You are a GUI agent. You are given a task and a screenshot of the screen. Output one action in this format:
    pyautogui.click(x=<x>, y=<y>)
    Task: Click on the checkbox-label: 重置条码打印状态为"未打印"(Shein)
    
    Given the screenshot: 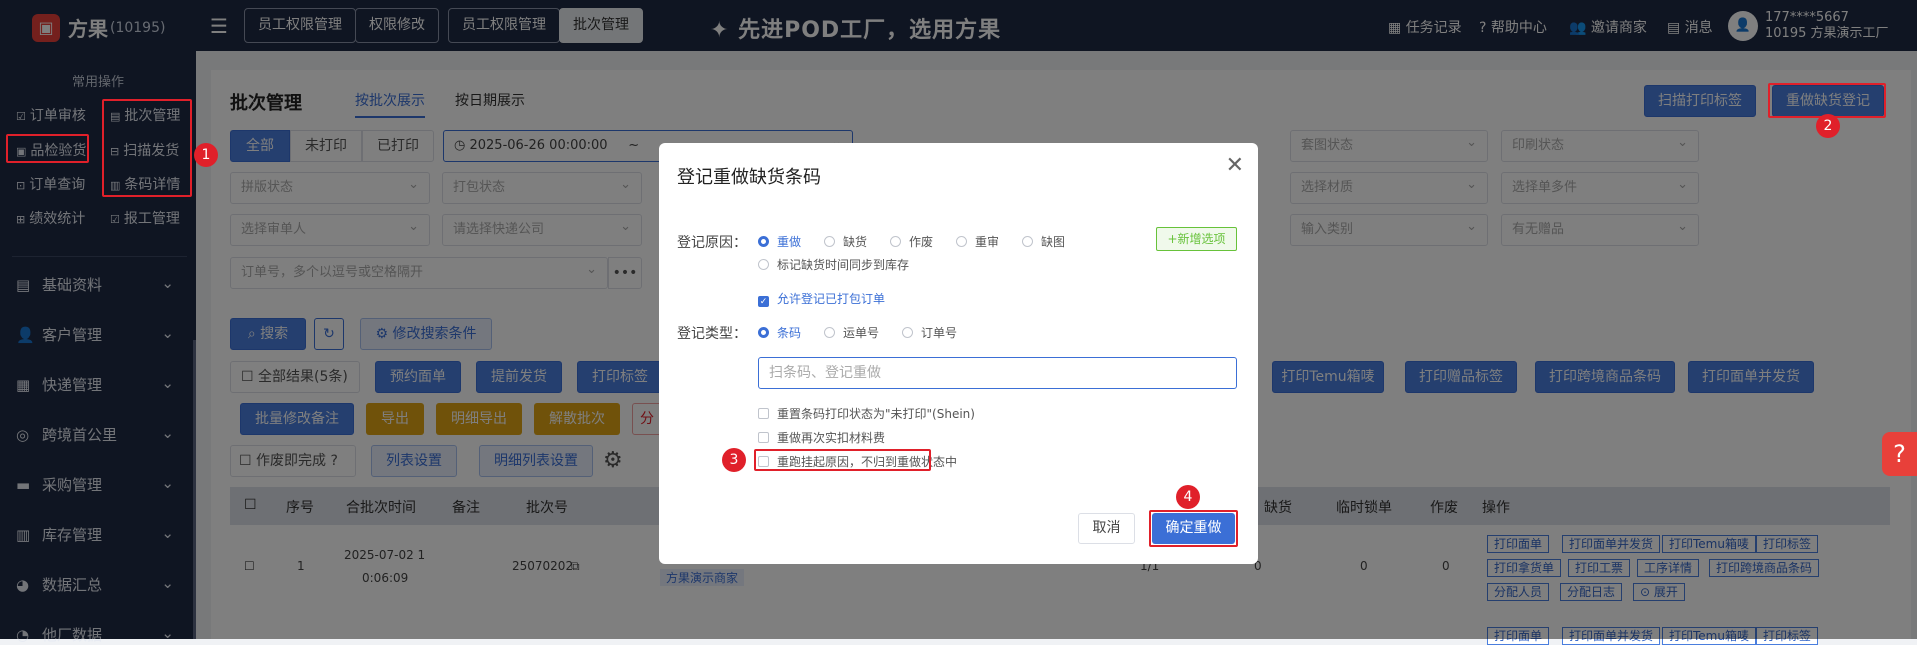 What is the action you would take?
    pyautogui.click(x=876, y=414)
    